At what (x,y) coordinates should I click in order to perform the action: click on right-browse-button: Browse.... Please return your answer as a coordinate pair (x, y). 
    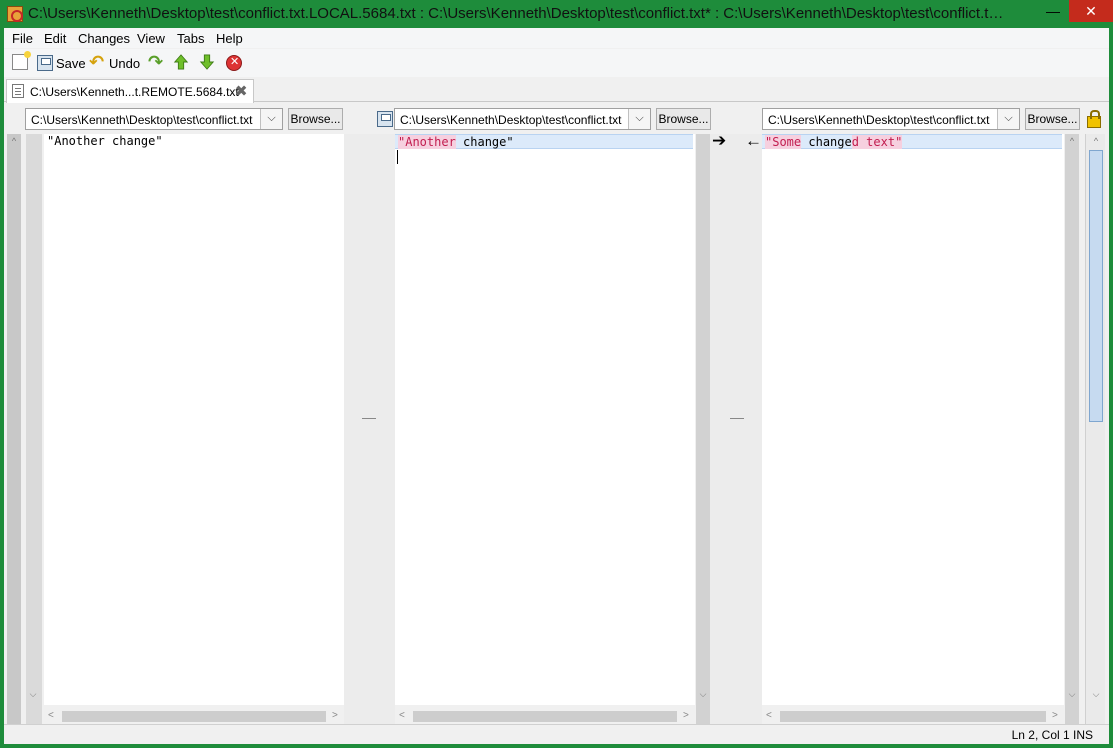
    Looking at the image, I should click on (1052, 119).